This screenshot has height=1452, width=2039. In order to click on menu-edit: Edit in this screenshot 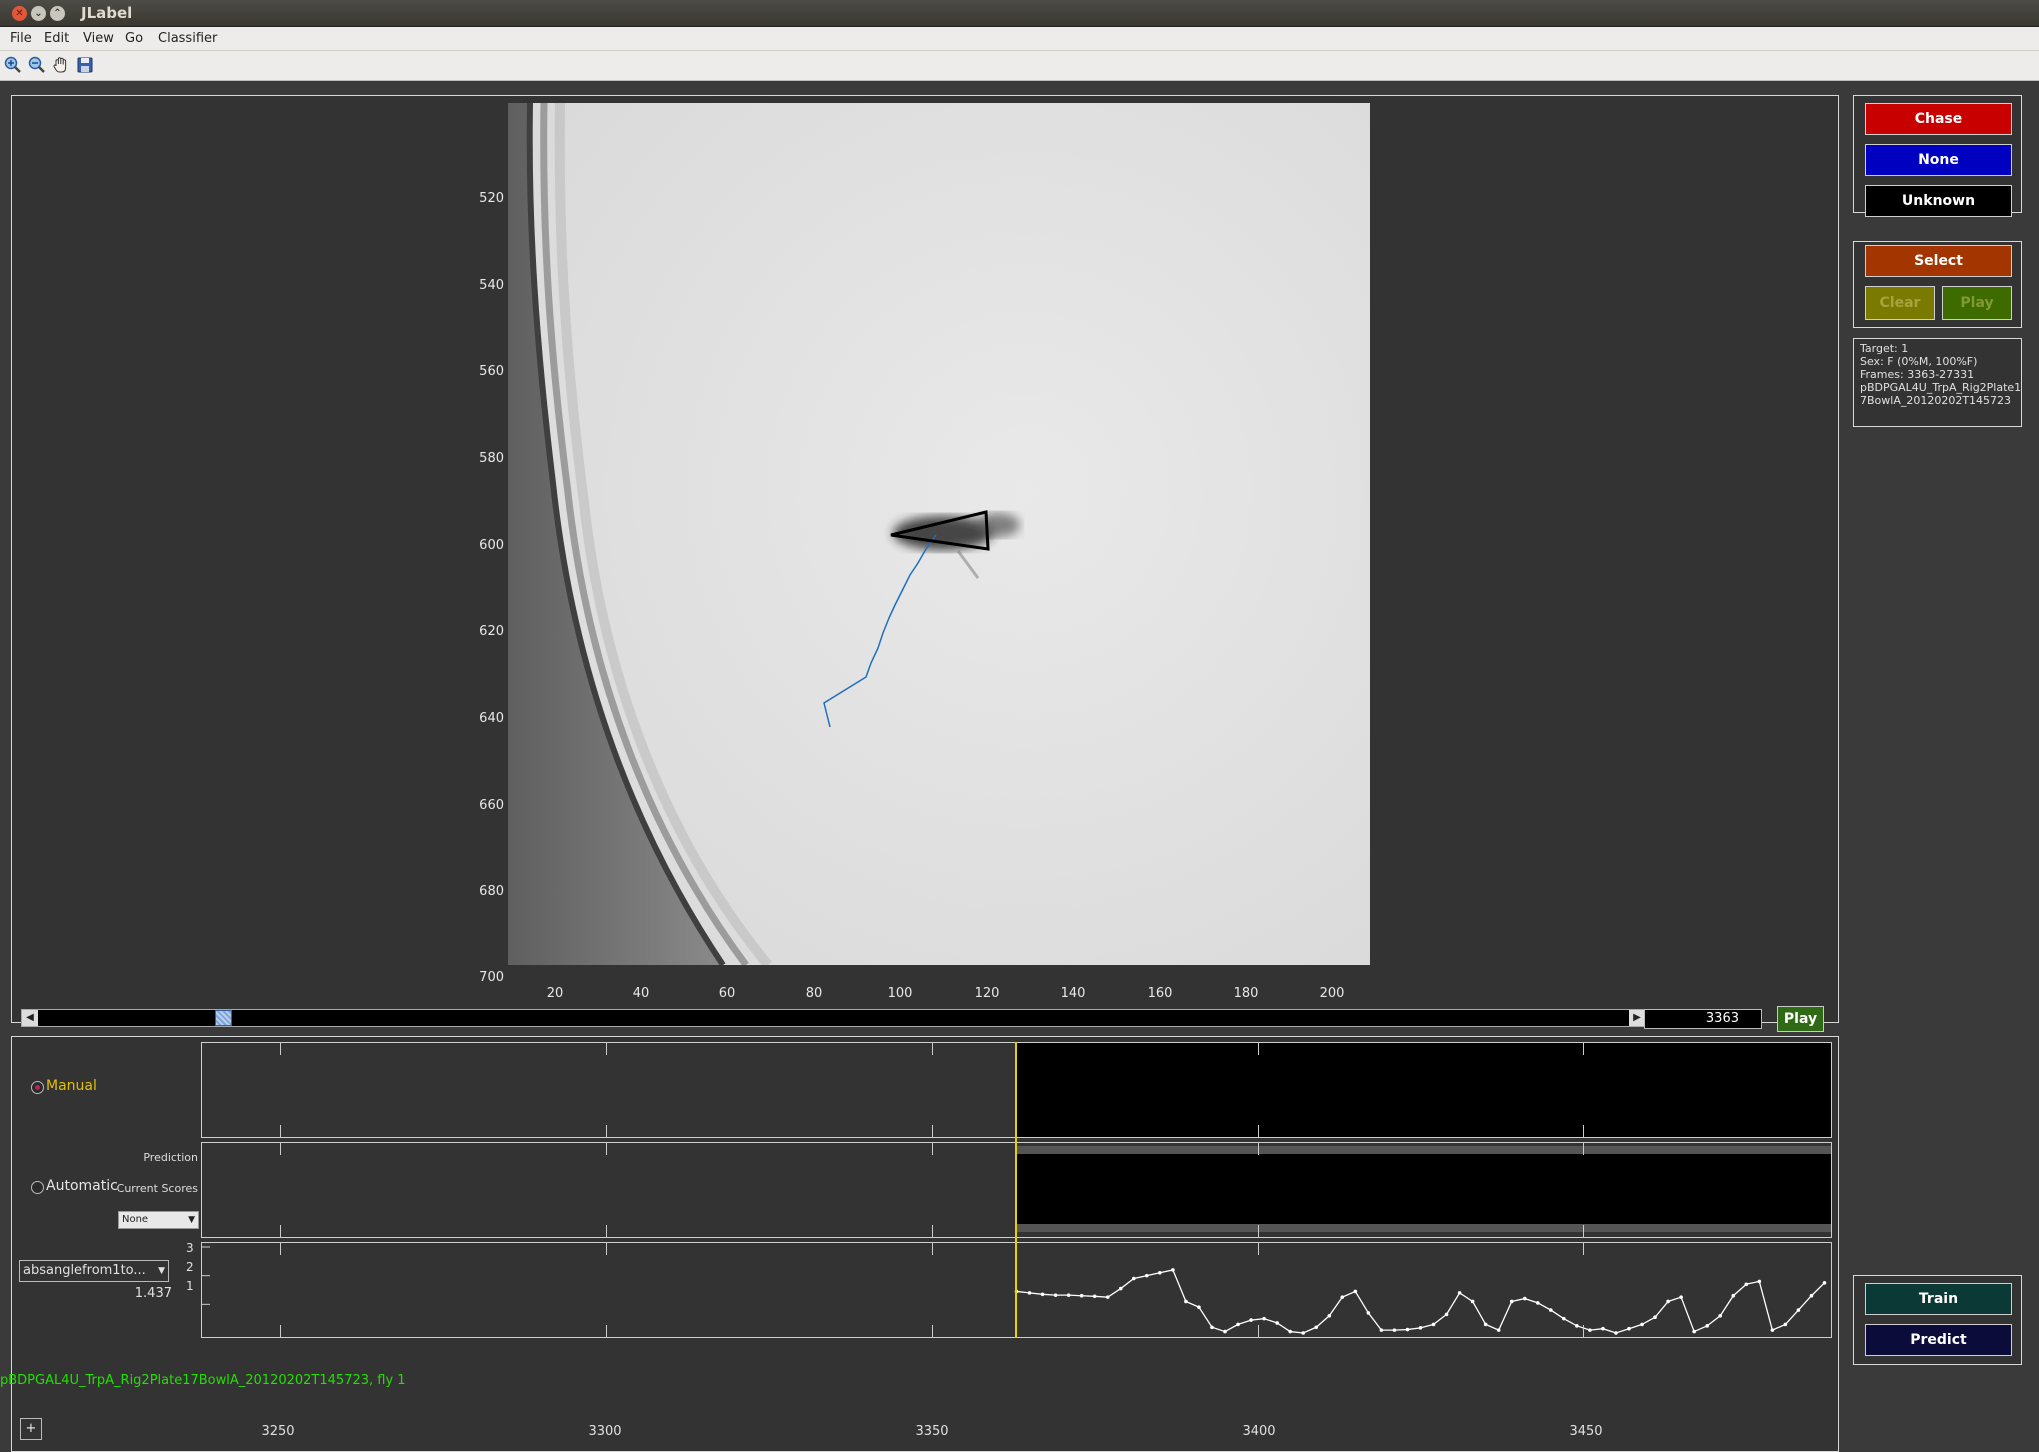, I will do `click(56, 38)`.